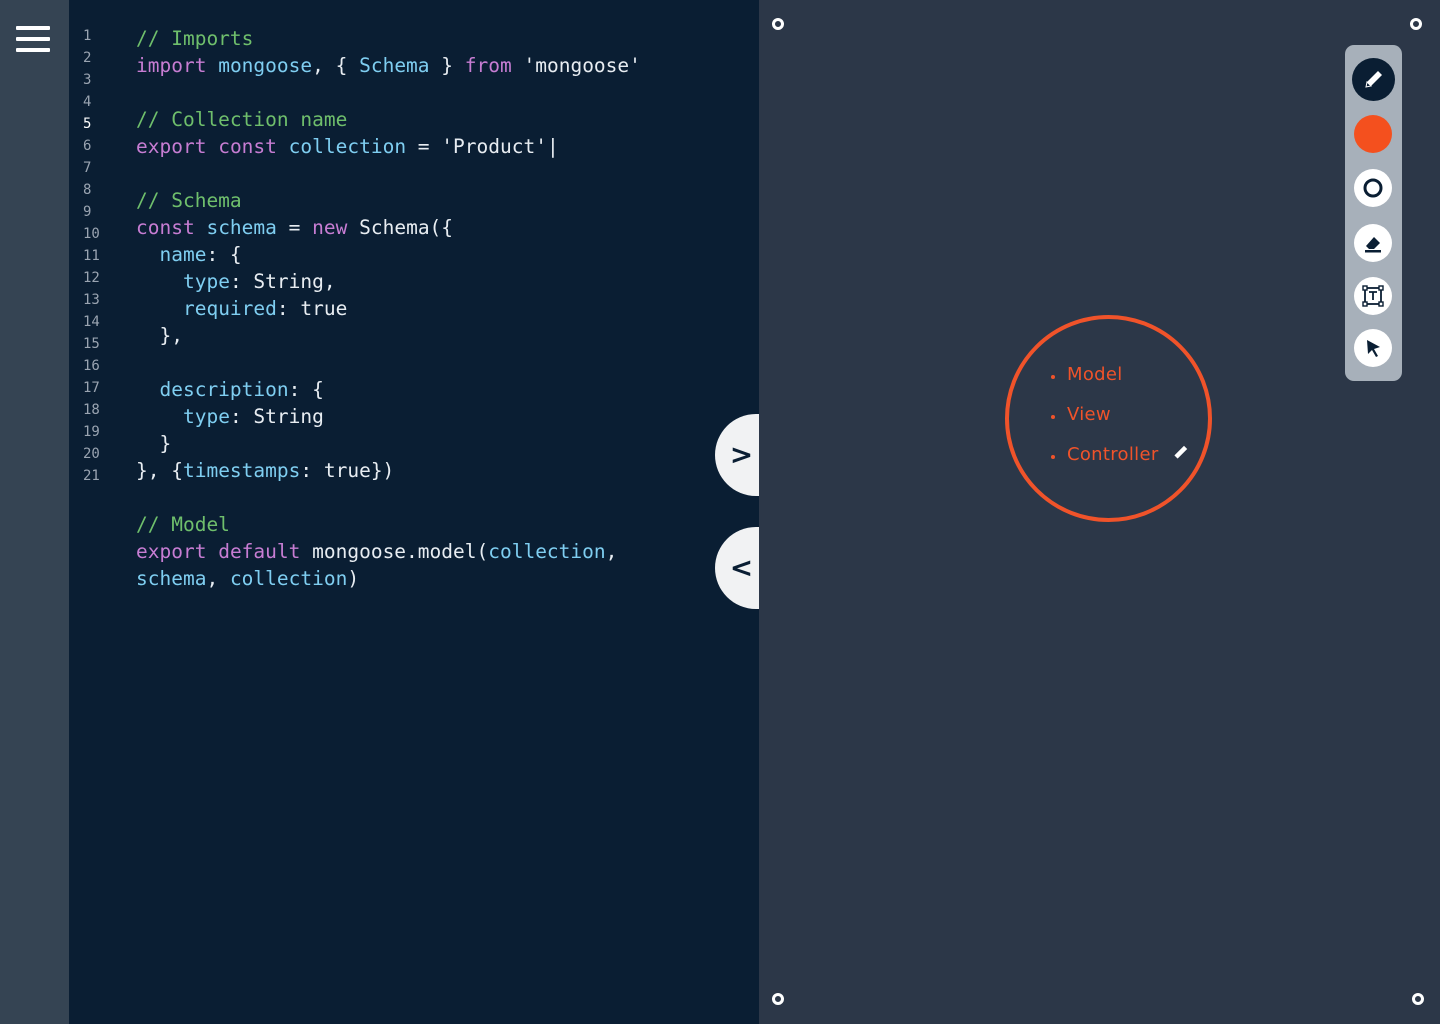 The height and width of the screenshot is (1024, 1440). I want to click on canvas-corner-handle-top-left, so click(778, 24).